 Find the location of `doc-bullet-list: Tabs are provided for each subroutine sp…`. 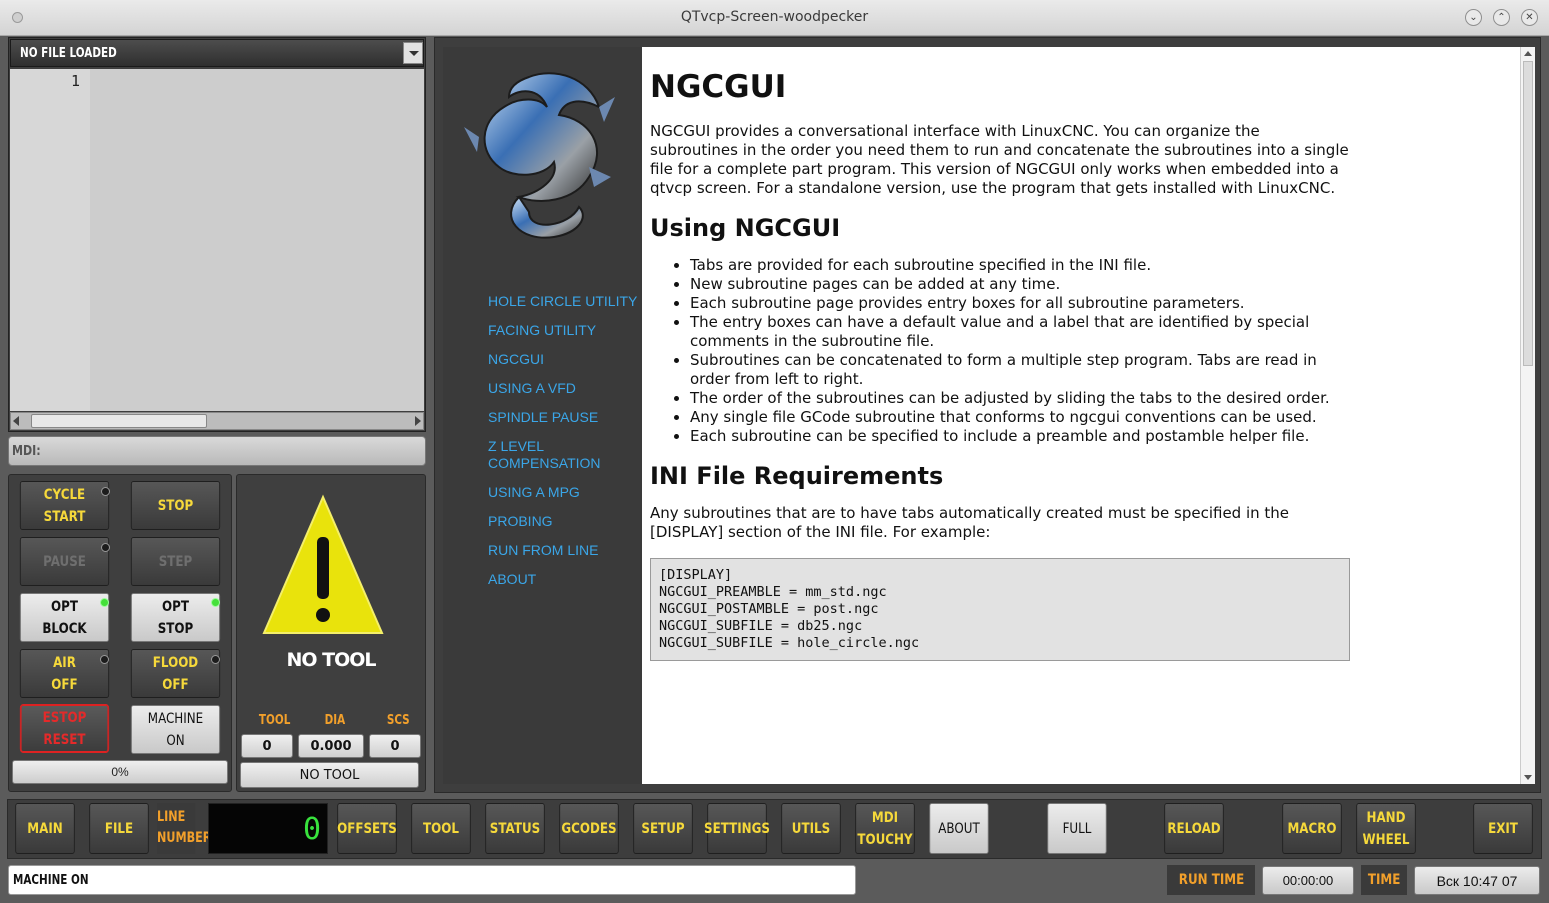

doc-bullet-list: Tabs are provided for each subroutine sp… is located at coordinates (1020, 351).